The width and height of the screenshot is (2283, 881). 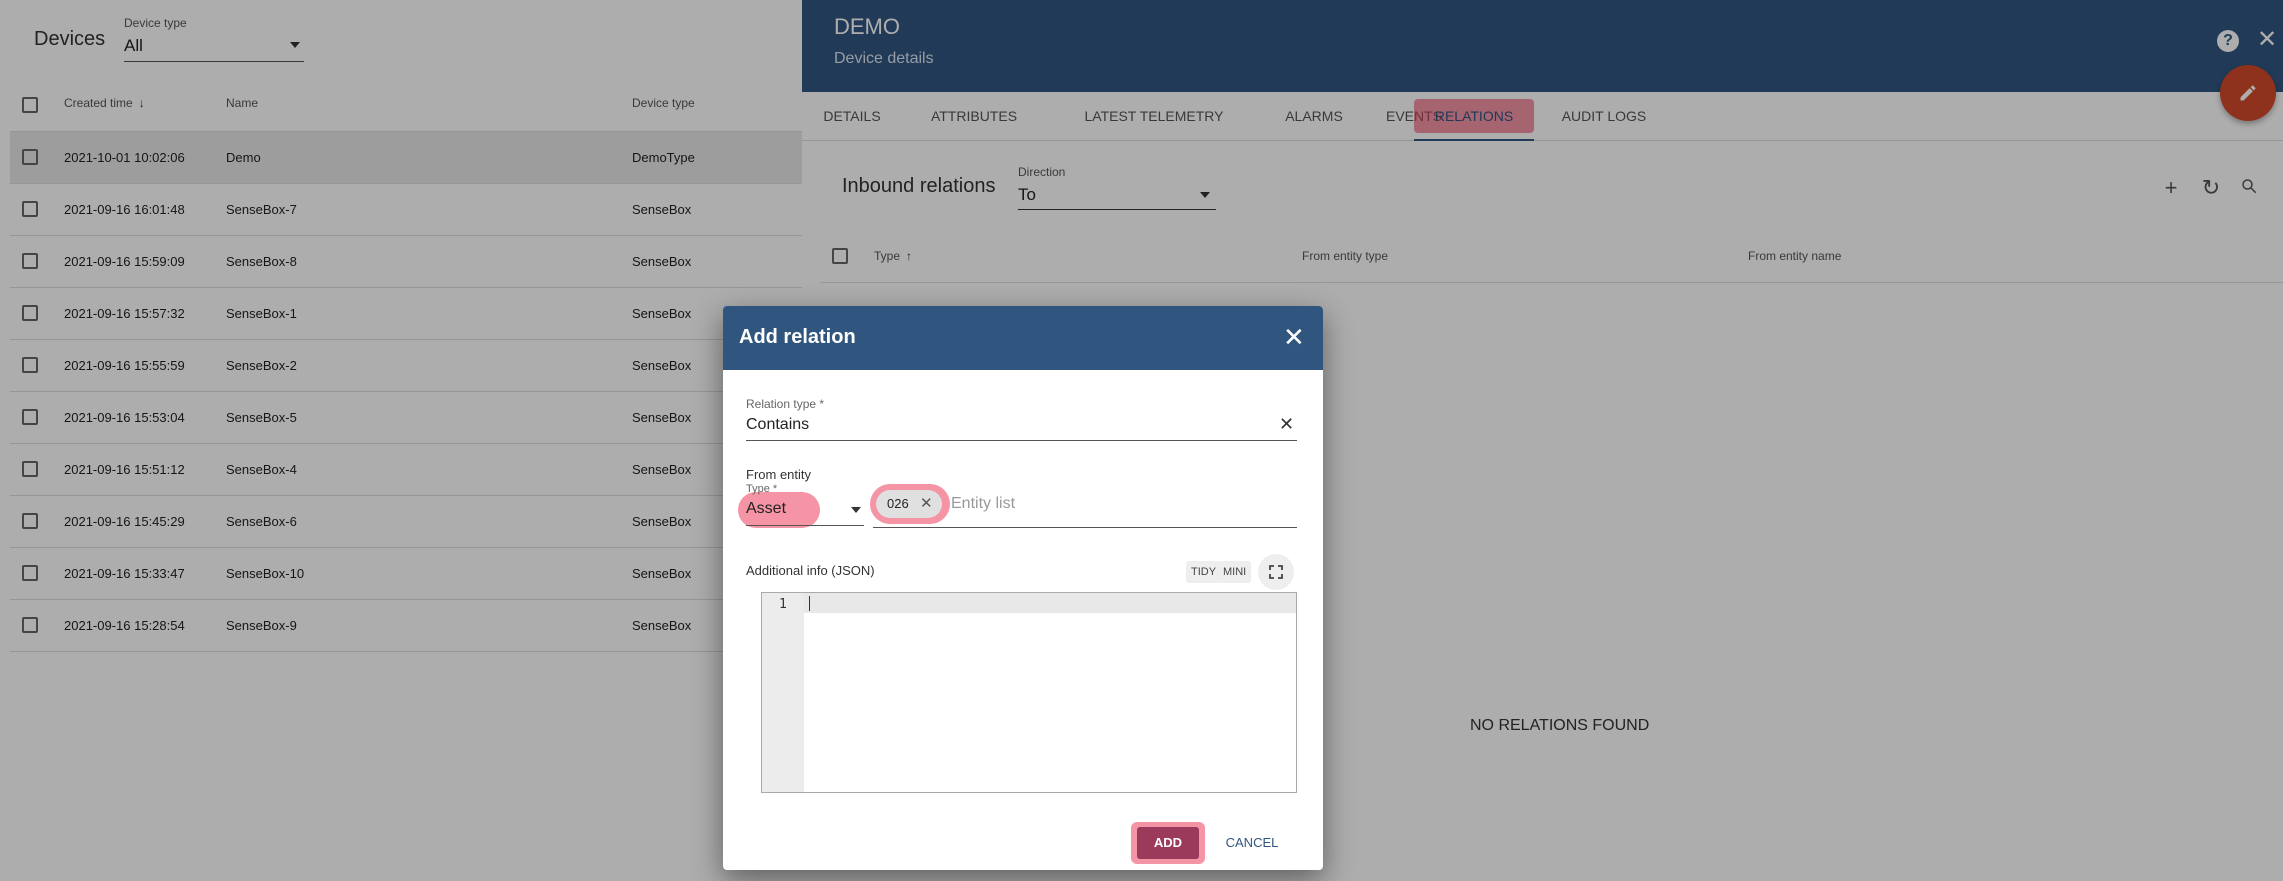 I want to click on cancel-button: CANCEL, so click(x=1252, y=843).